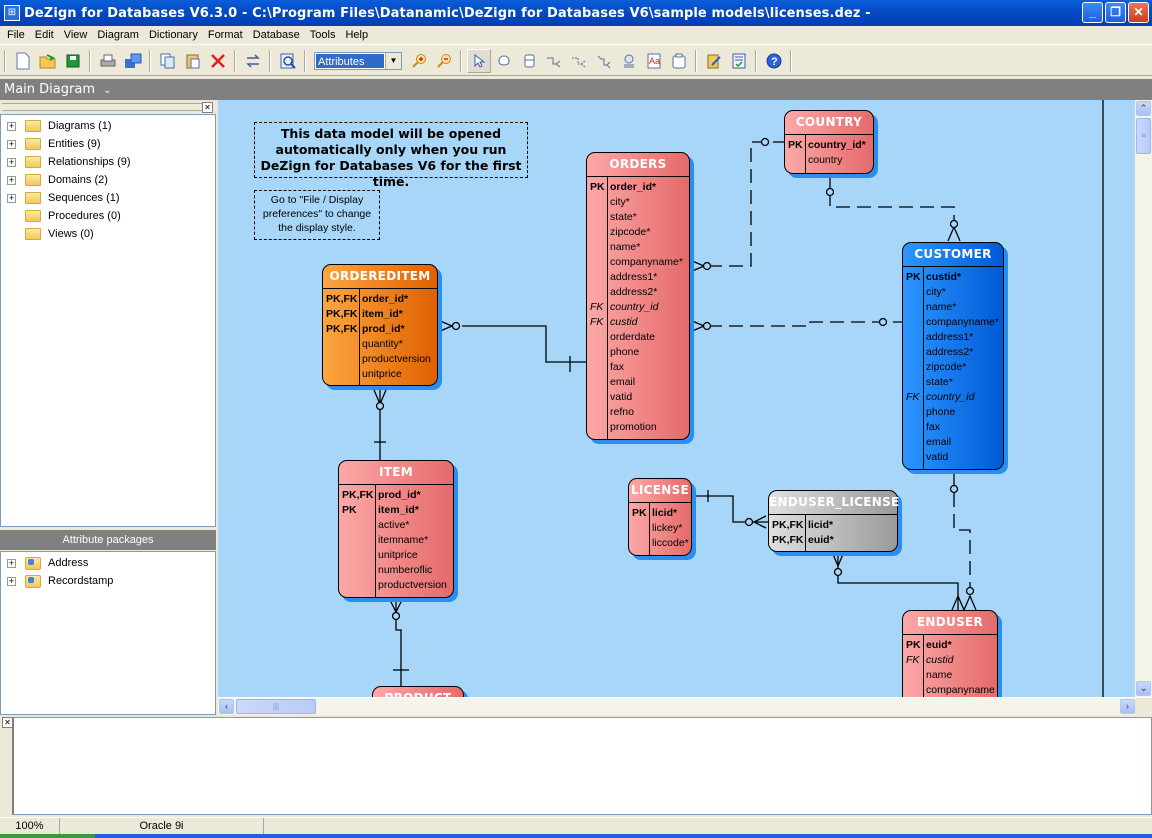 The image size is (1152, 838). Describe the element at coordinates (323, 35) in the screenshot. I see `menu-tools: Tools` at that location.